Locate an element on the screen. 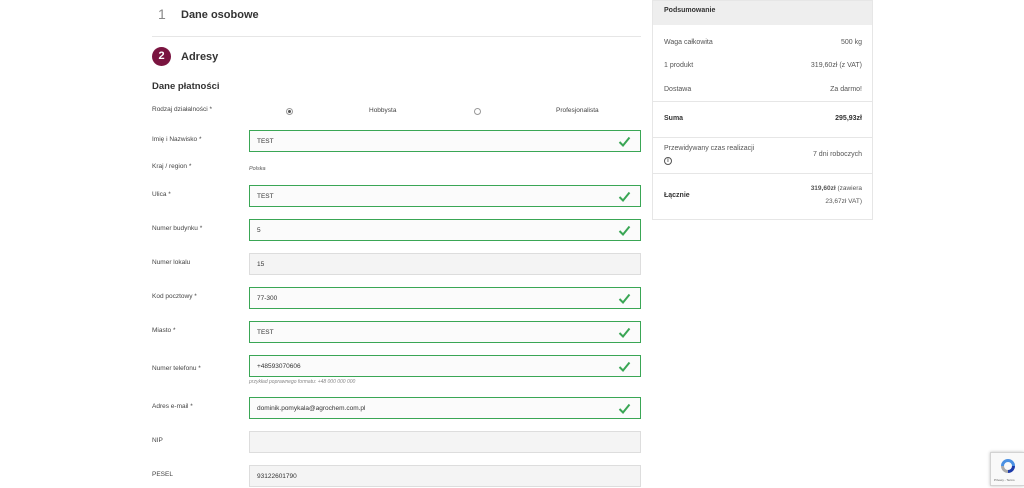 The height and width of the screenshot is (488, 1024). building-value: 5 is located at coordinates (259, 230).